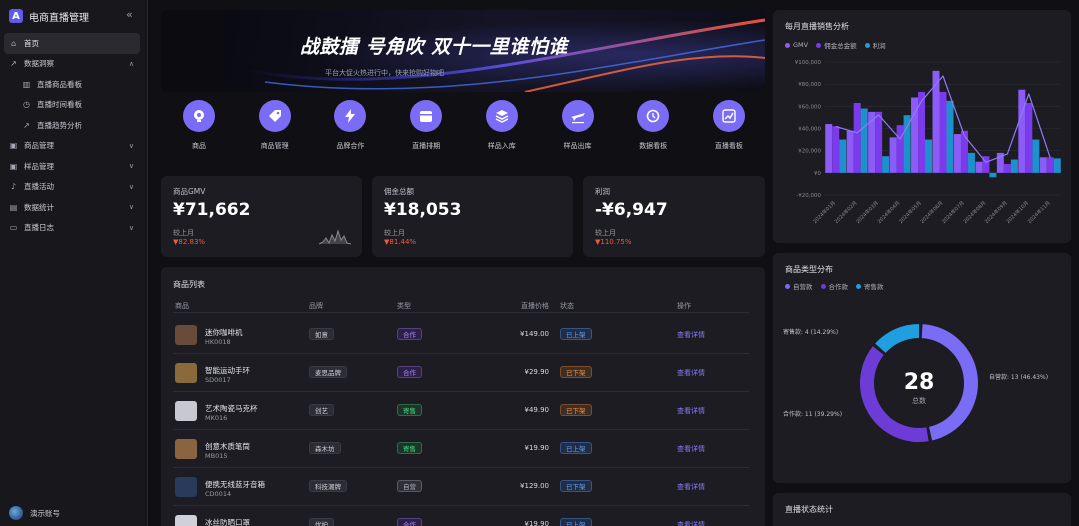 The image size is (1079, 526). I want to click on layers-icon, so click(501, 116).